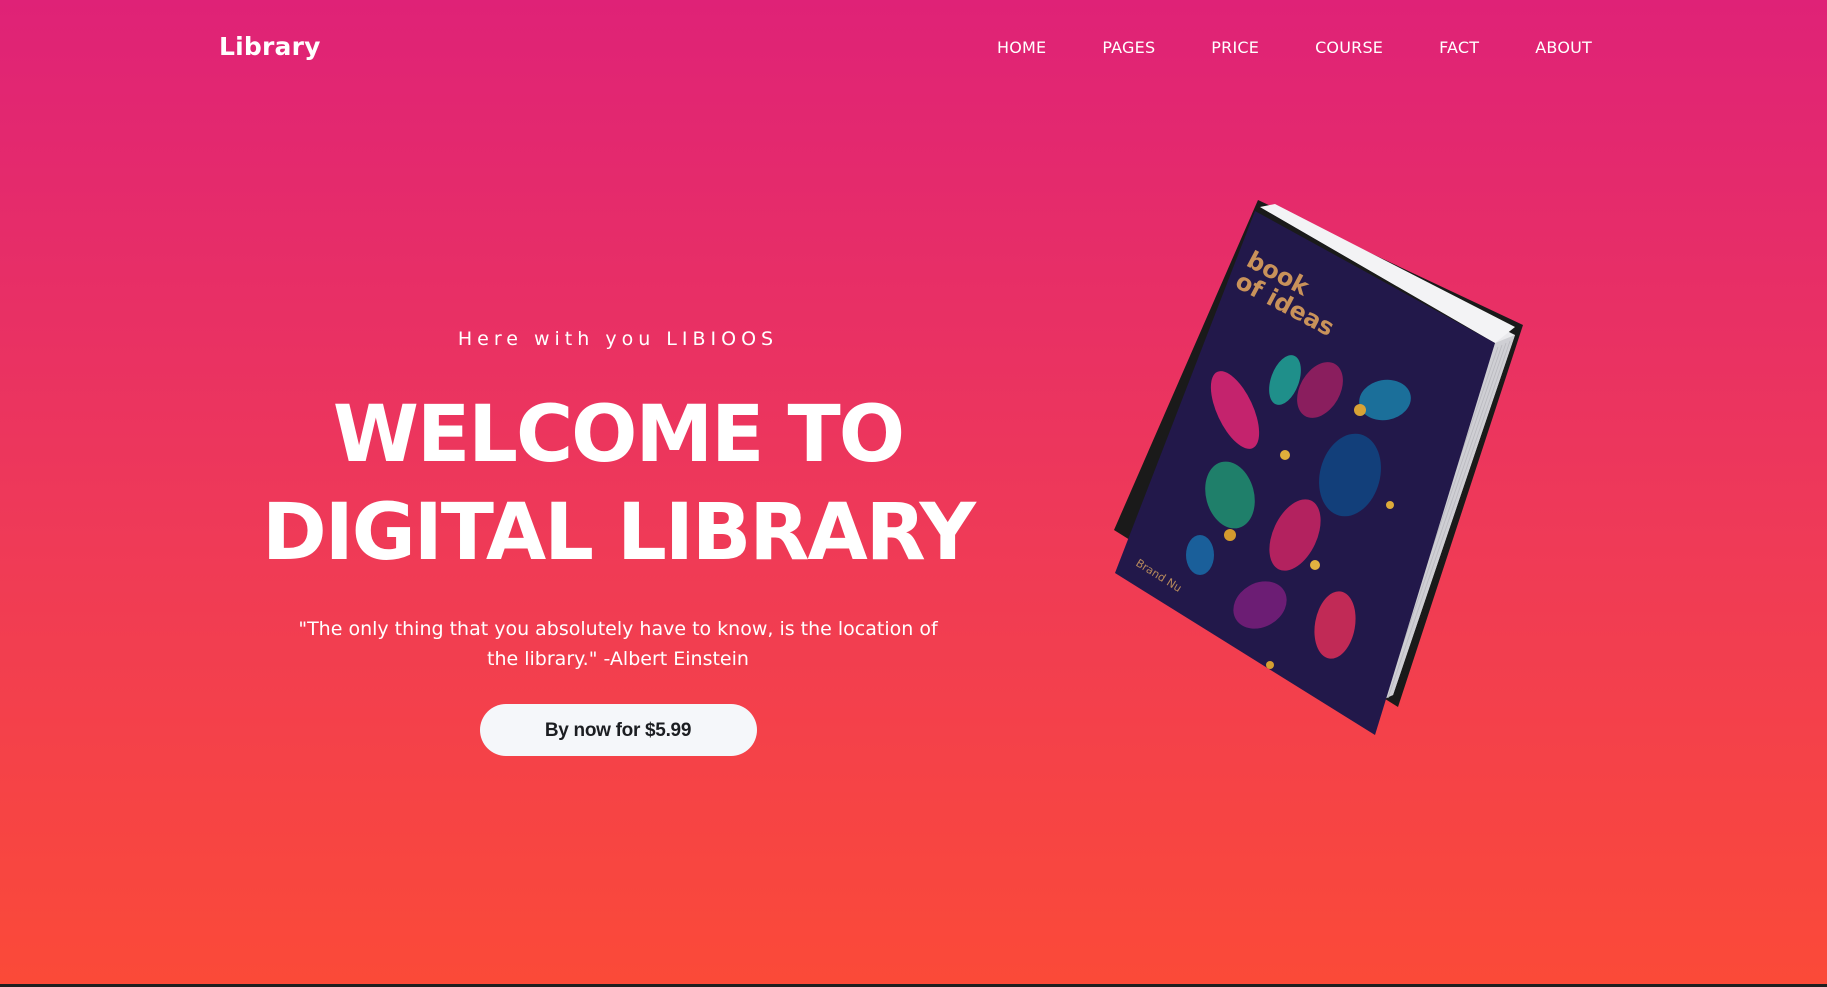  I want to click on nav-link-pages: PAGES, so click(1128, 47).